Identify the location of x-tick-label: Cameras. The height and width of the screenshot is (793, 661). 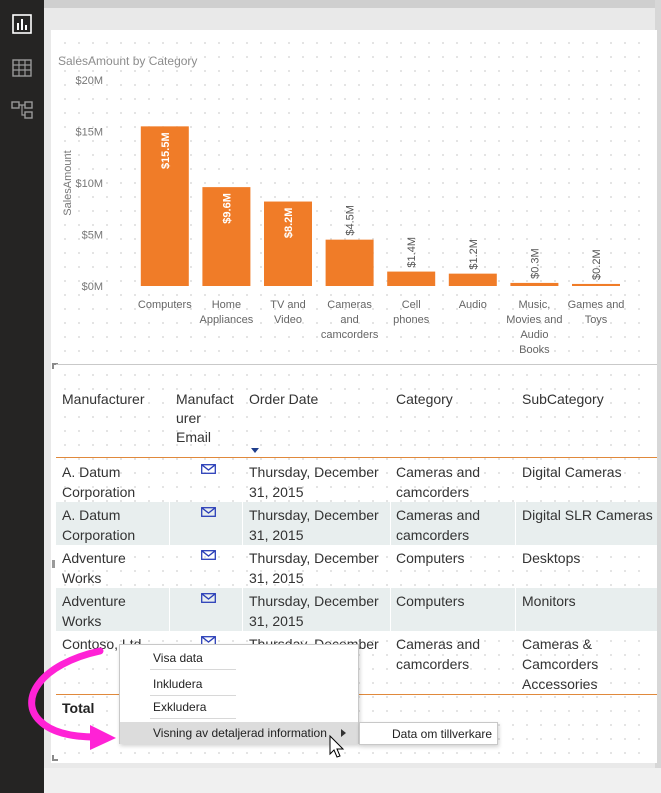
(349, 305).